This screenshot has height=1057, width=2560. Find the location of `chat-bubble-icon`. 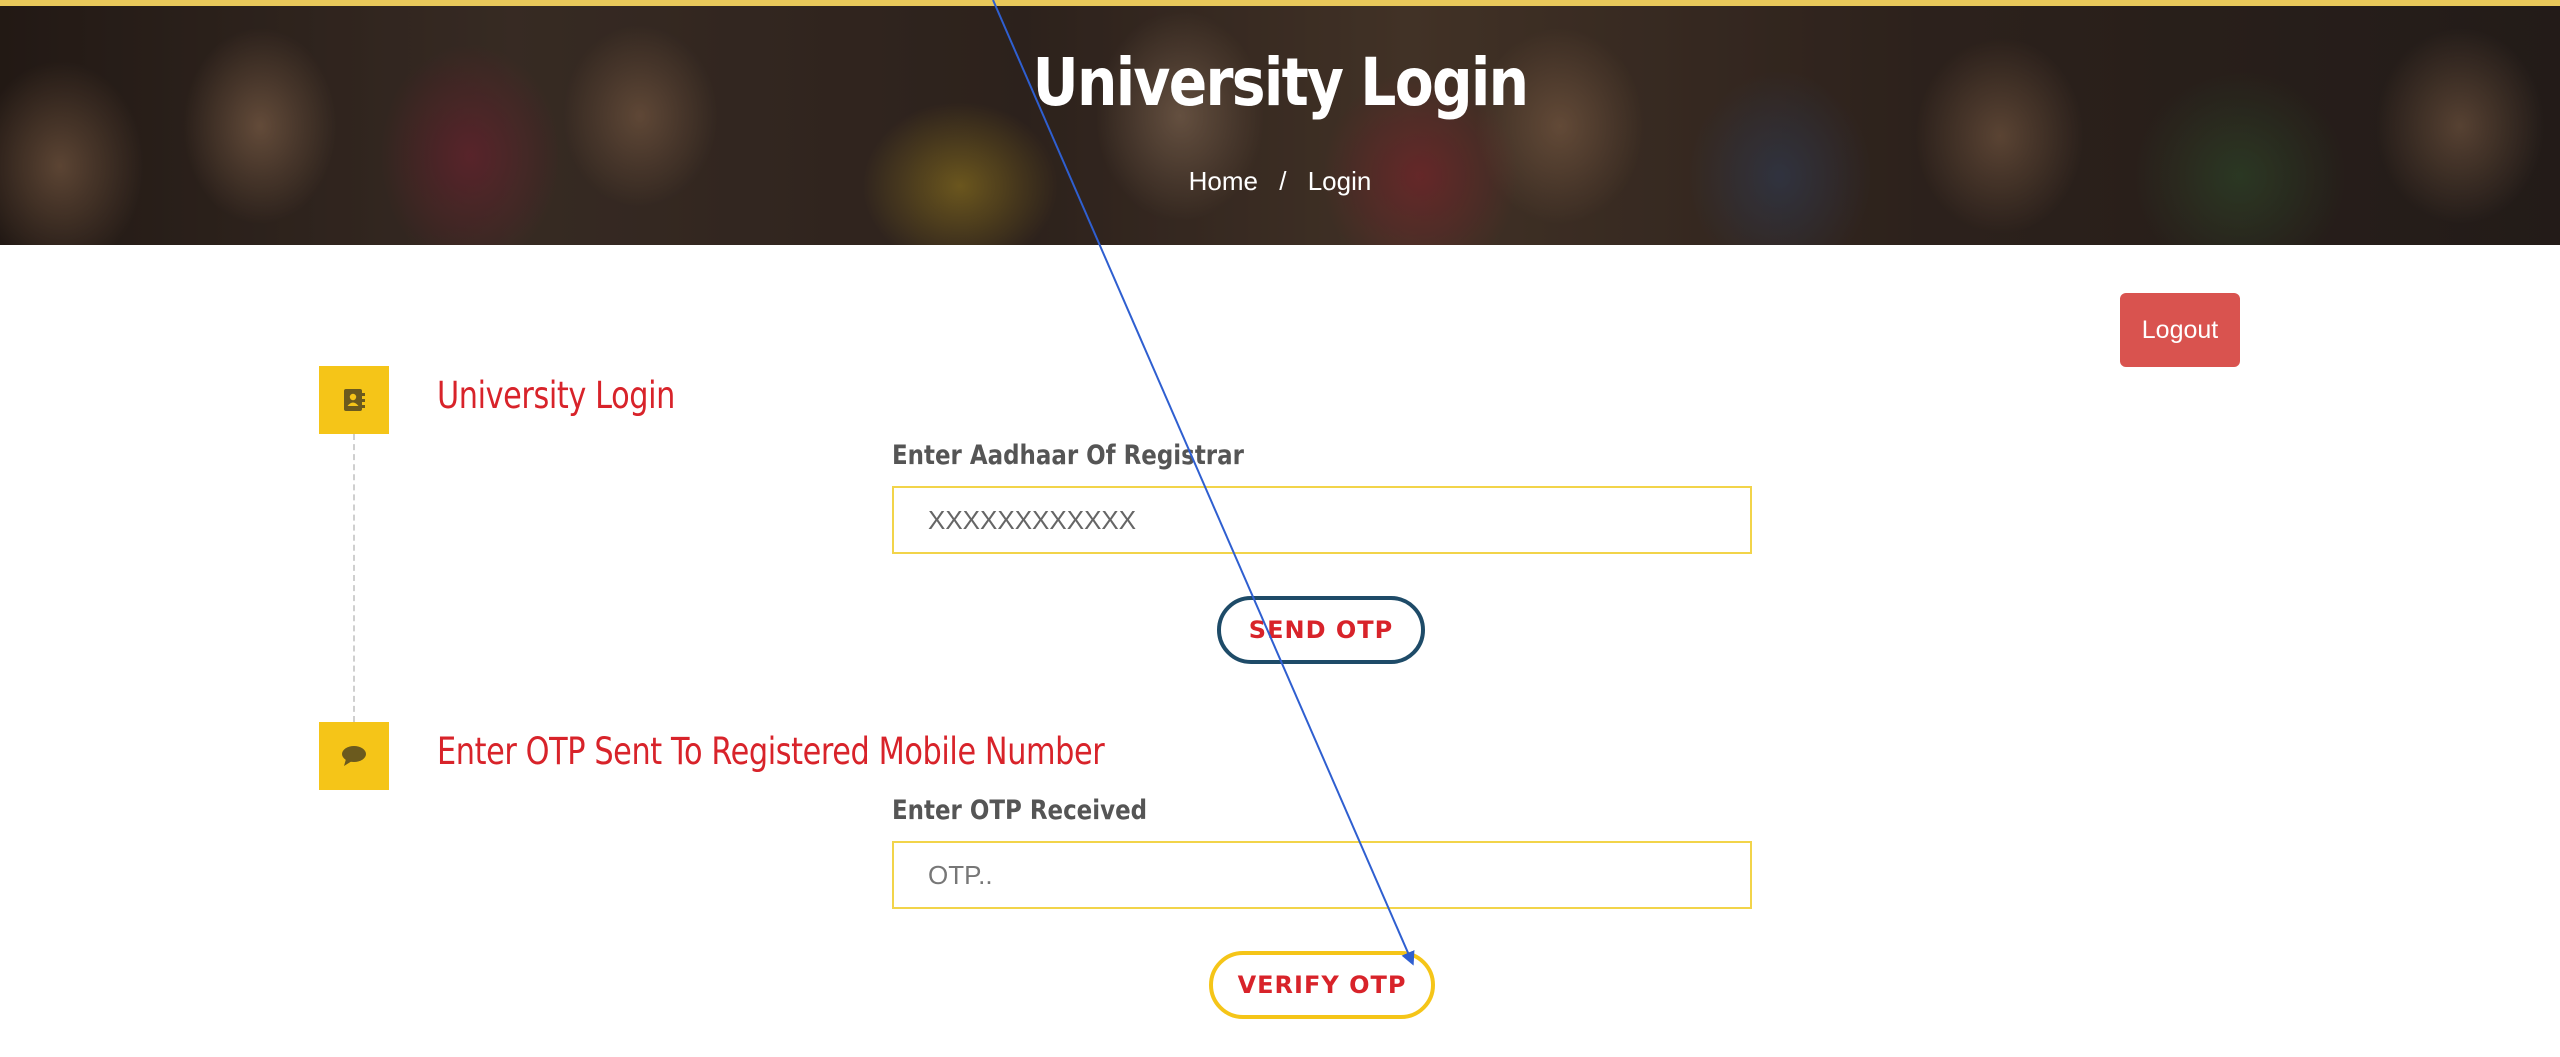

chat-bubble-icon is located at coordinates (354, 756).